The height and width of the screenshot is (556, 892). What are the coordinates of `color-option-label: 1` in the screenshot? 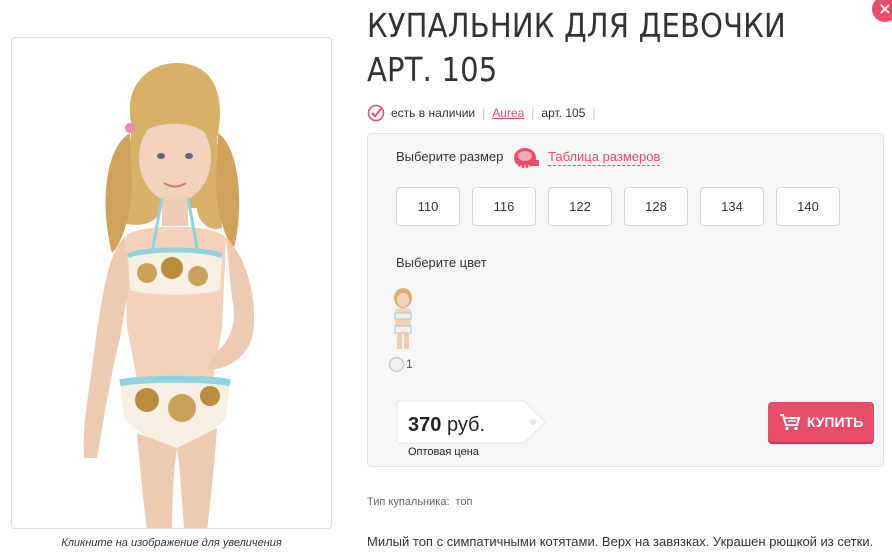 It's located at (409, 364).